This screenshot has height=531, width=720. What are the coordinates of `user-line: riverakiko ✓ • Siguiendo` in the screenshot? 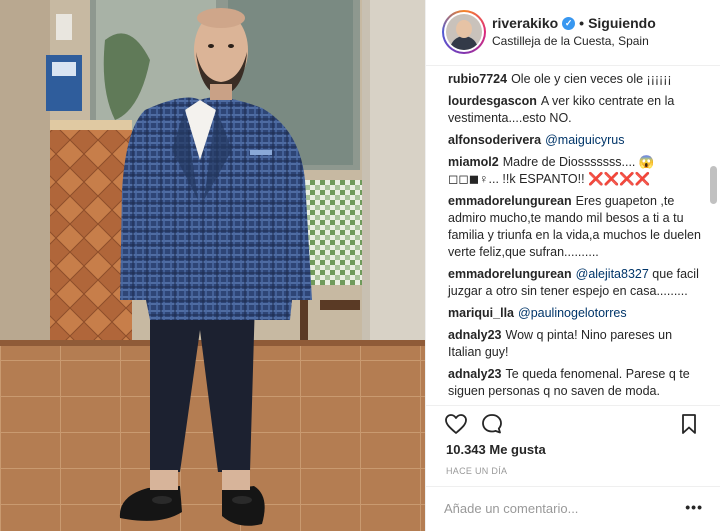 It's located at (574, 23).